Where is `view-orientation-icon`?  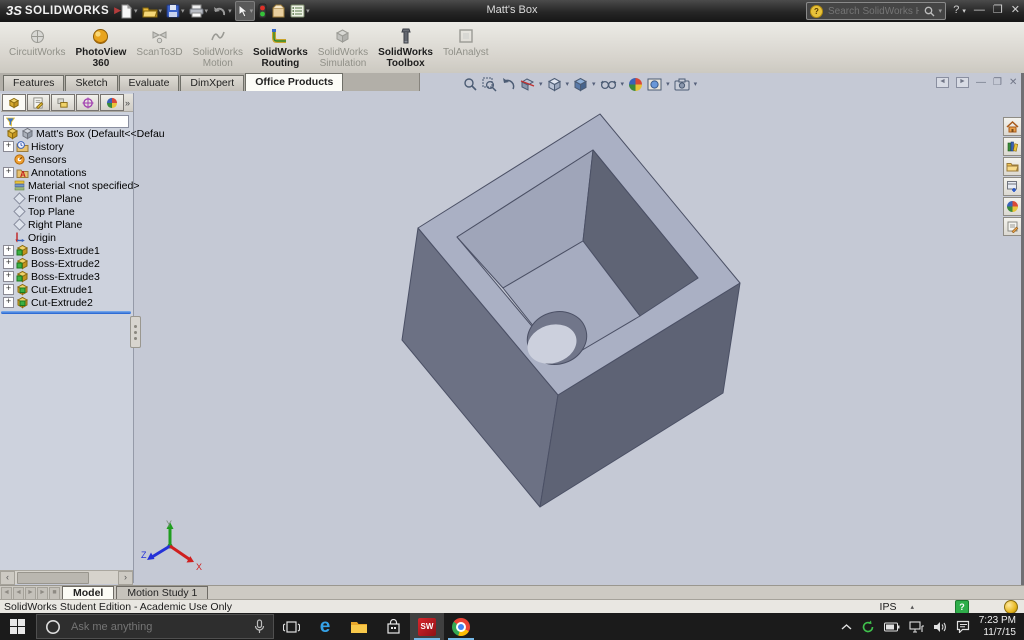
view-orientation-icon is located at coordinates (554, 84).